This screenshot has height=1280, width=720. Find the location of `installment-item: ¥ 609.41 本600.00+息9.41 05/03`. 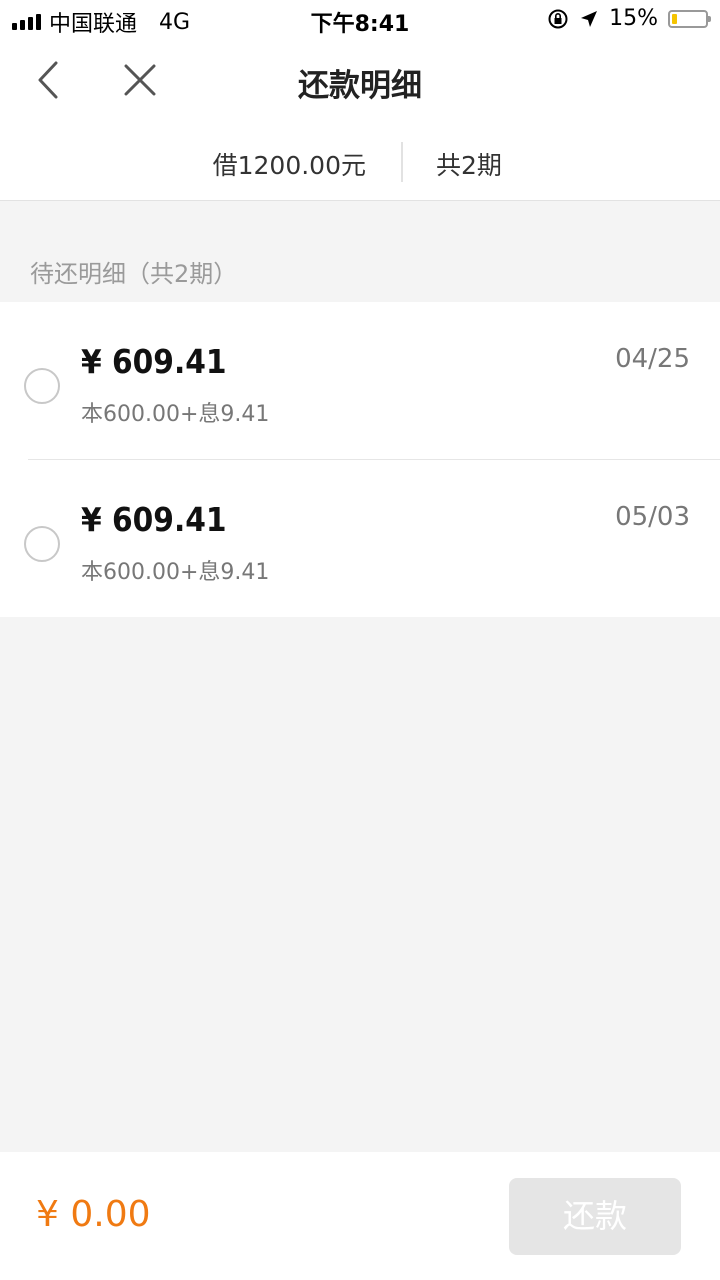

installment-item: ¥ 609.41 本600.00+息9.41 05/03 is located at coordinates (372, 538).